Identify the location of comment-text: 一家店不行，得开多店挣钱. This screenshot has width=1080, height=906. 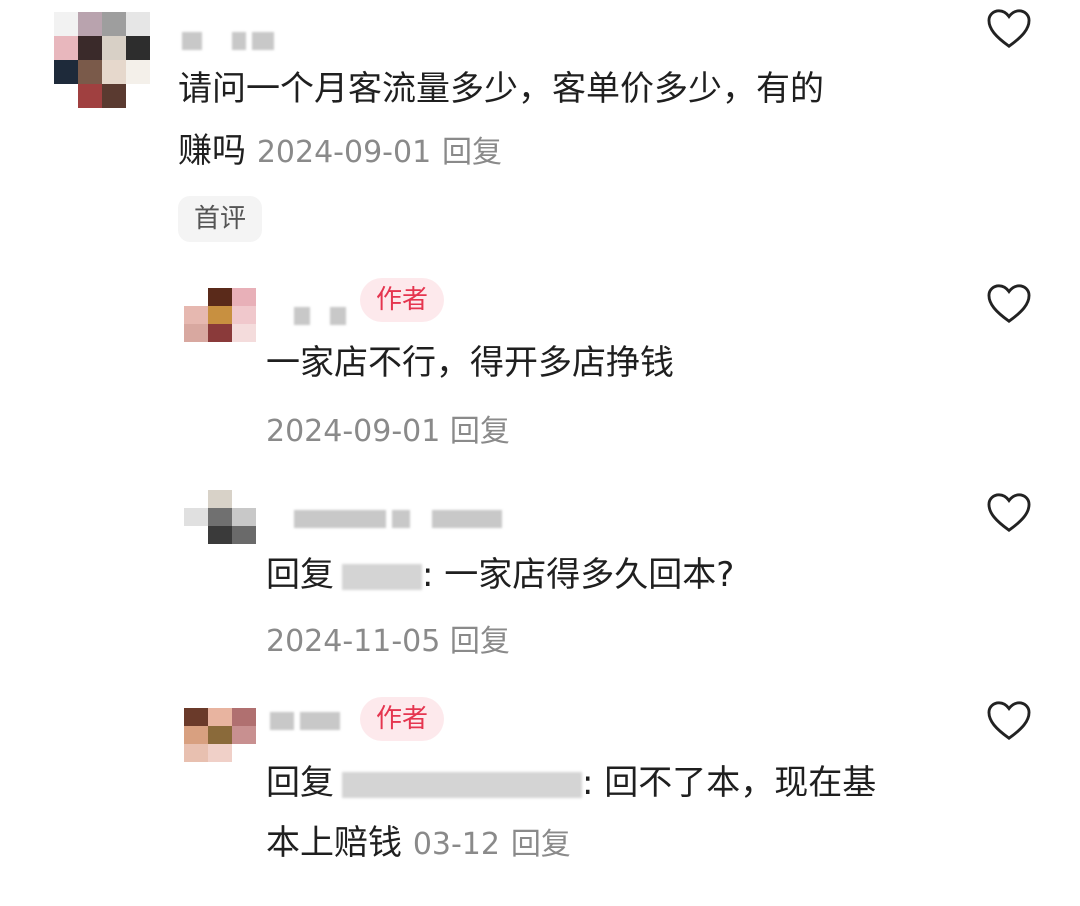
(470, 363).